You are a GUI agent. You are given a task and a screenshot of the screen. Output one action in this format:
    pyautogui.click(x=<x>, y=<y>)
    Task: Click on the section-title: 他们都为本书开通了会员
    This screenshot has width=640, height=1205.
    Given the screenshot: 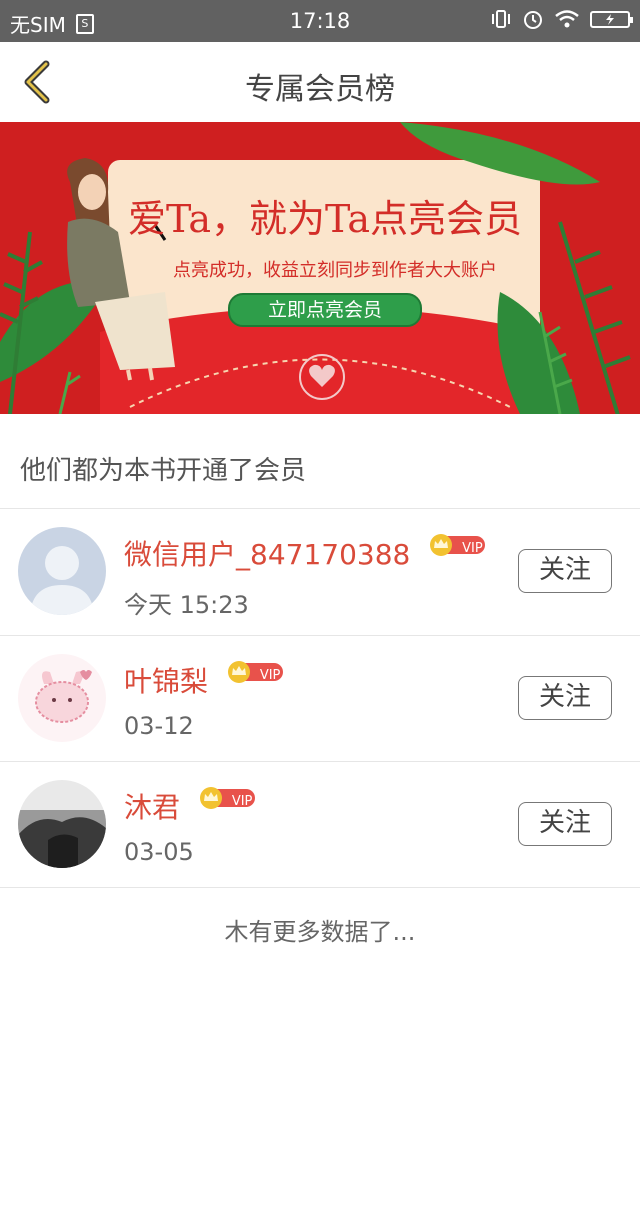 What is the action you would take?
    pyautogui.click(x=163, y=471)
    